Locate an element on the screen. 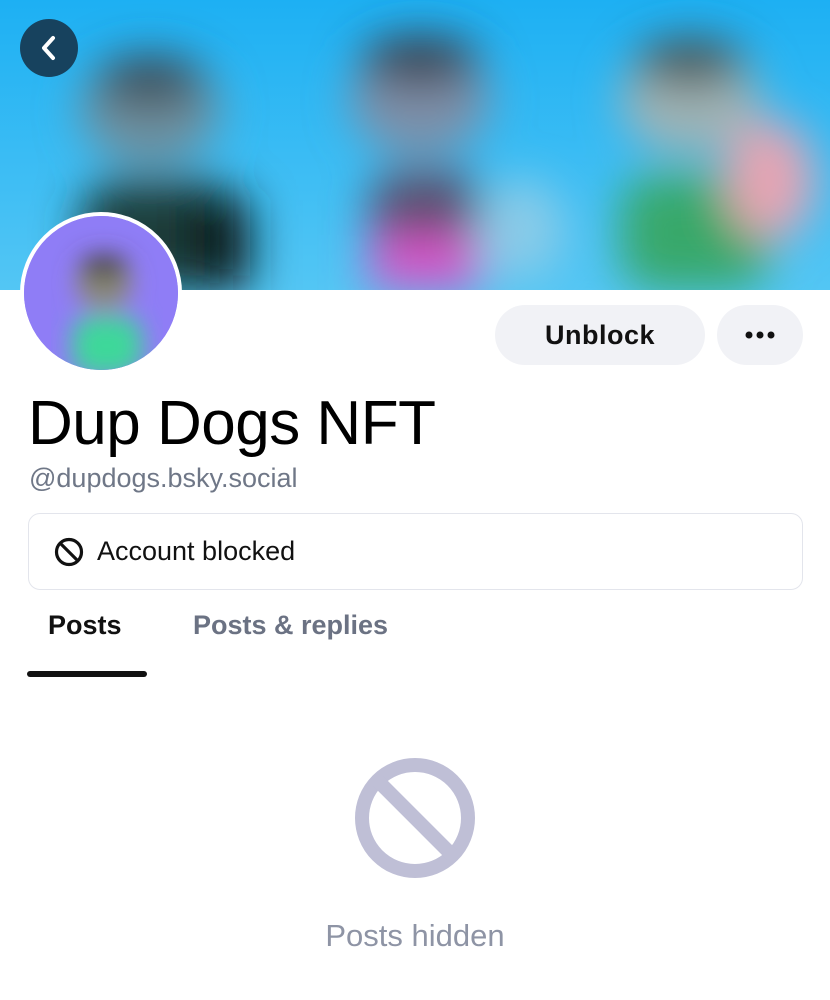 Image resolution: width=830 pixels, height=1000 pixels. posts-hidden-label: Posts hidden is located at coordinates (415, 935).